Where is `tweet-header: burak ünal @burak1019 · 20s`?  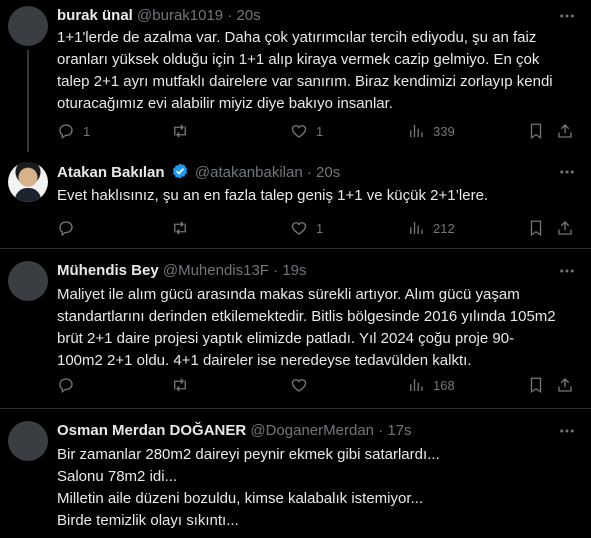 tweet-header: burak ünal @burak1019 · 20s is located at coordinates (159, 16).